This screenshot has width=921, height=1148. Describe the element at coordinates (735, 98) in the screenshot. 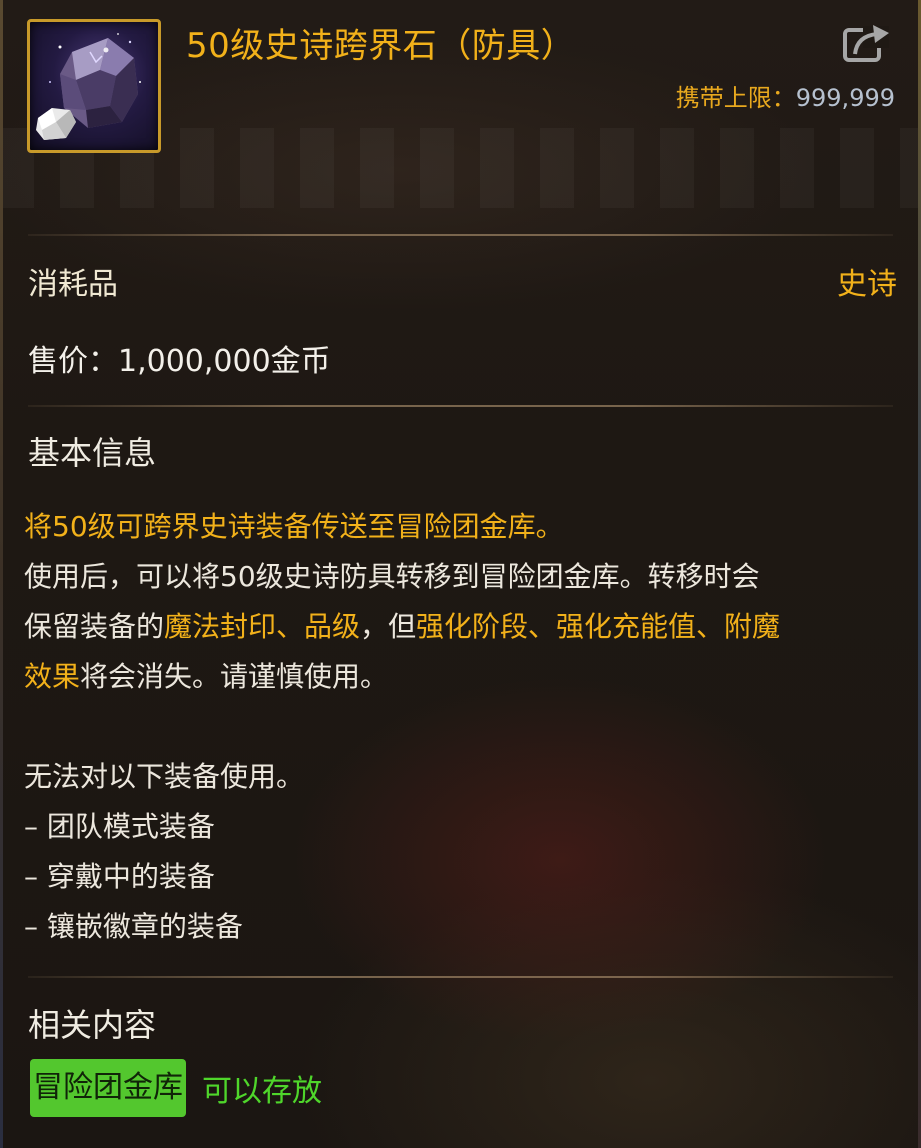

I see `carry-limit-label: 携带上限：` at that location.